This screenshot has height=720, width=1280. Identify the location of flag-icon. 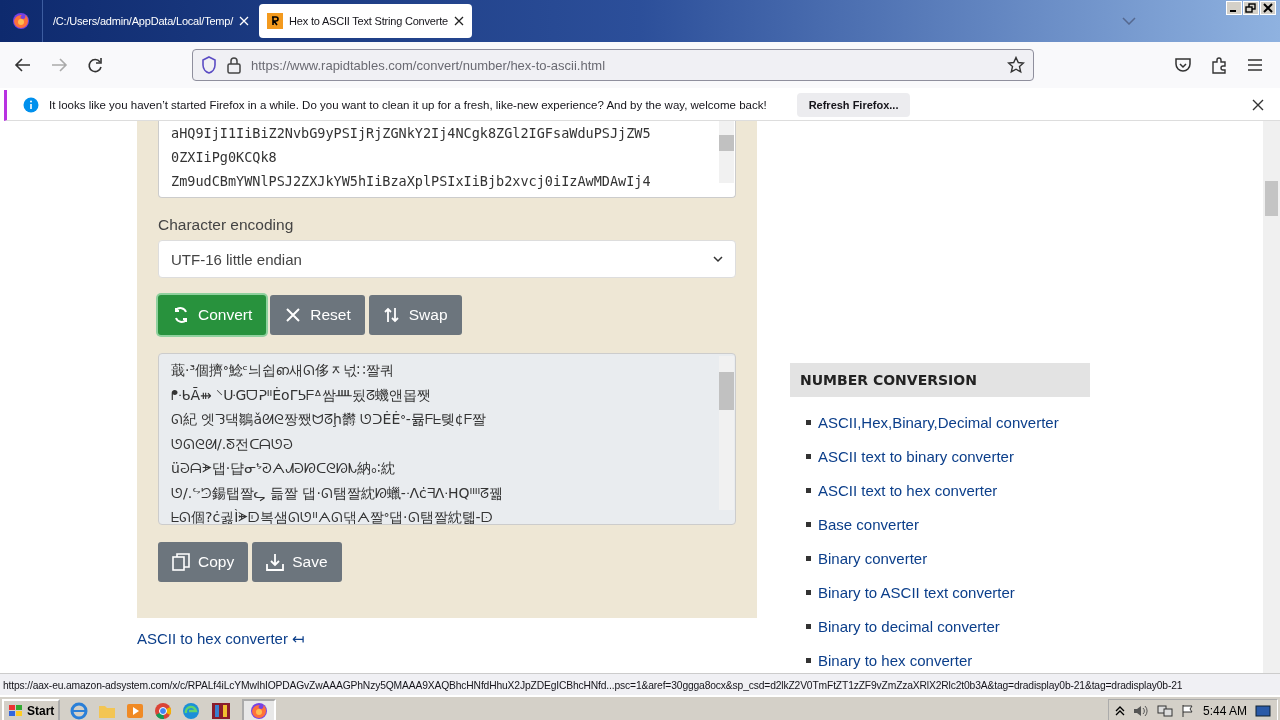
(1187, 710).